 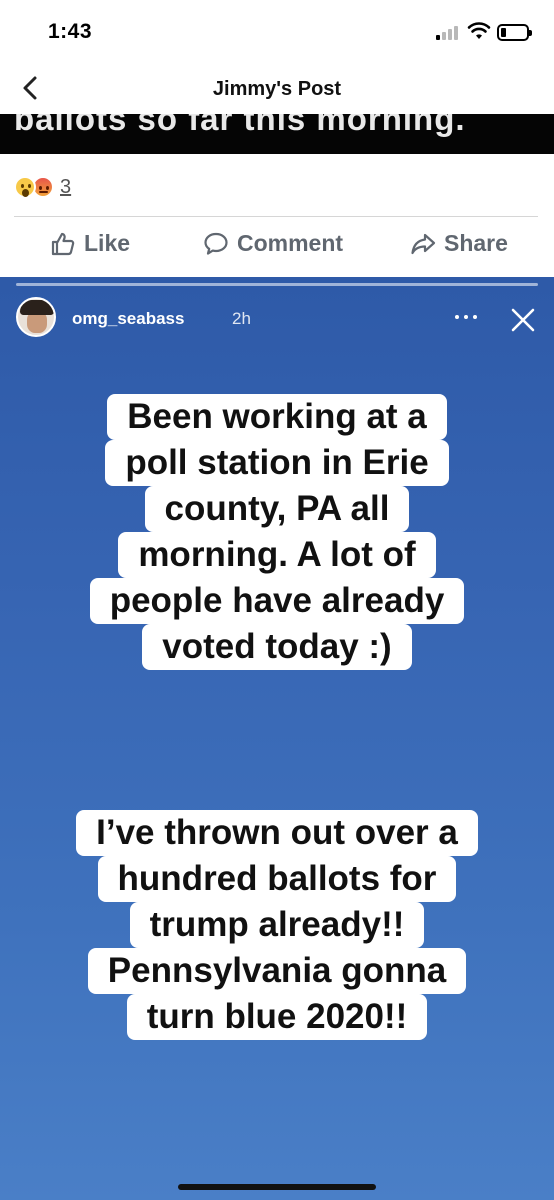 What do you see at coordinates (277, 509) in the screenshot?
I see `story-text-line: county, PA all` at bounding box center [277, 509].